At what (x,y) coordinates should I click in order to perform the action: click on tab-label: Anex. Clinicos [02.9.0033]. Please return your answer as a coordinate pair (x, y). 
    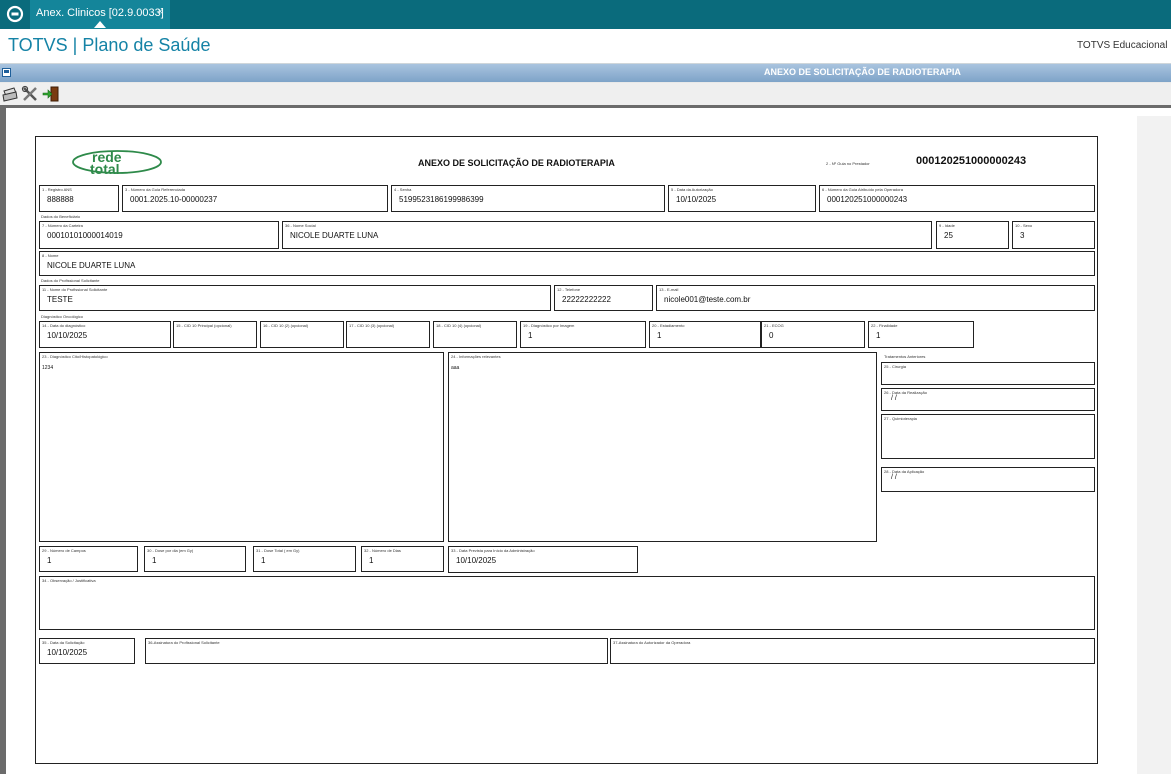
    Looking at the image, I should click on (100, 13).